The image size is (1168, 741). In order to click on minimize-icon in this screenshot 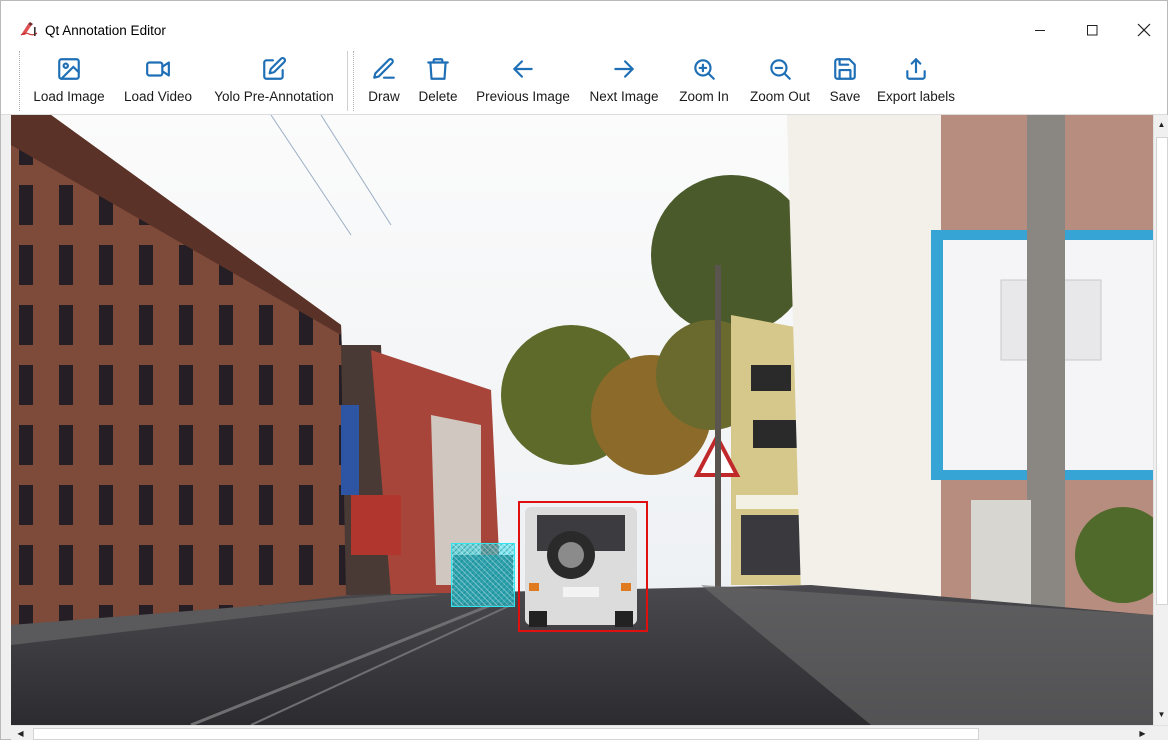, I will do `click(1040, 30)`.